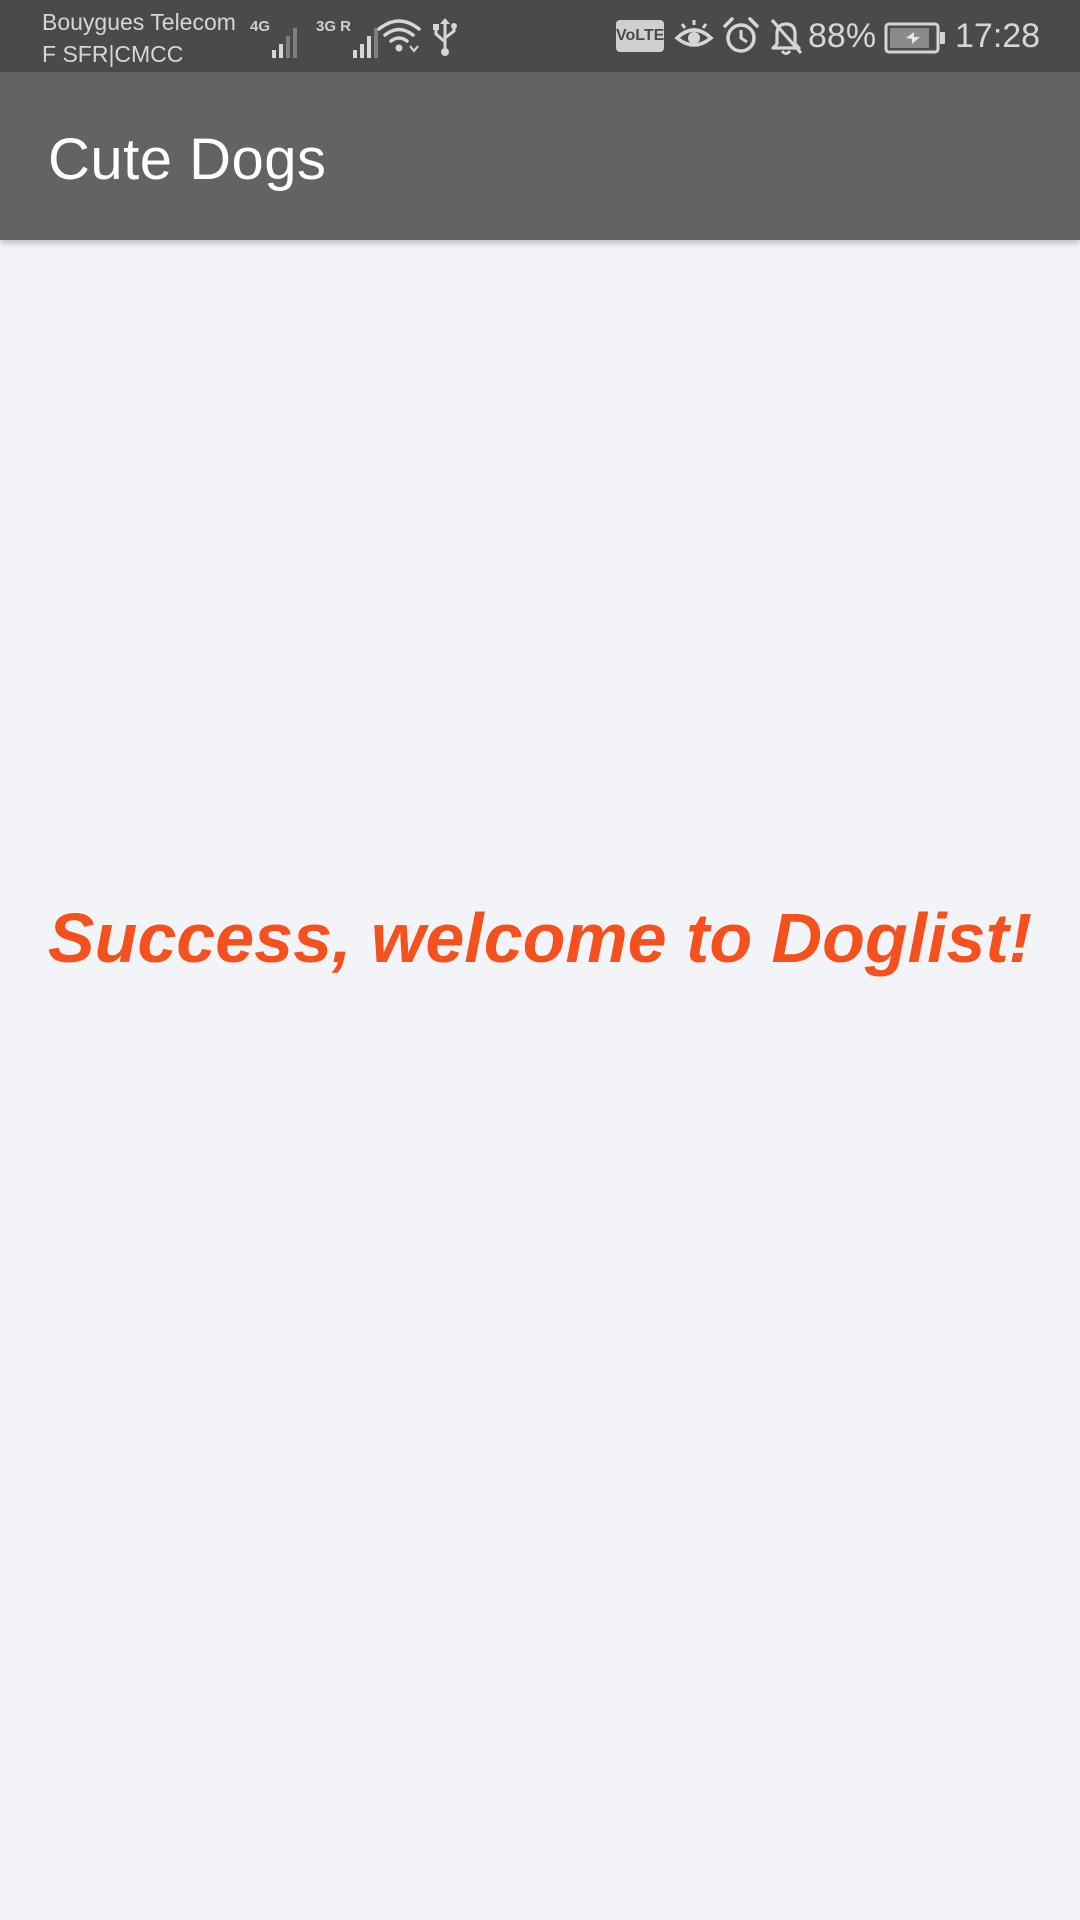 The height and width of the screenshot is (1920, 1080). Describe the element at coordinates (274, 36) in the screenshot. I see `signal-4g-icon: 4G` at that location.